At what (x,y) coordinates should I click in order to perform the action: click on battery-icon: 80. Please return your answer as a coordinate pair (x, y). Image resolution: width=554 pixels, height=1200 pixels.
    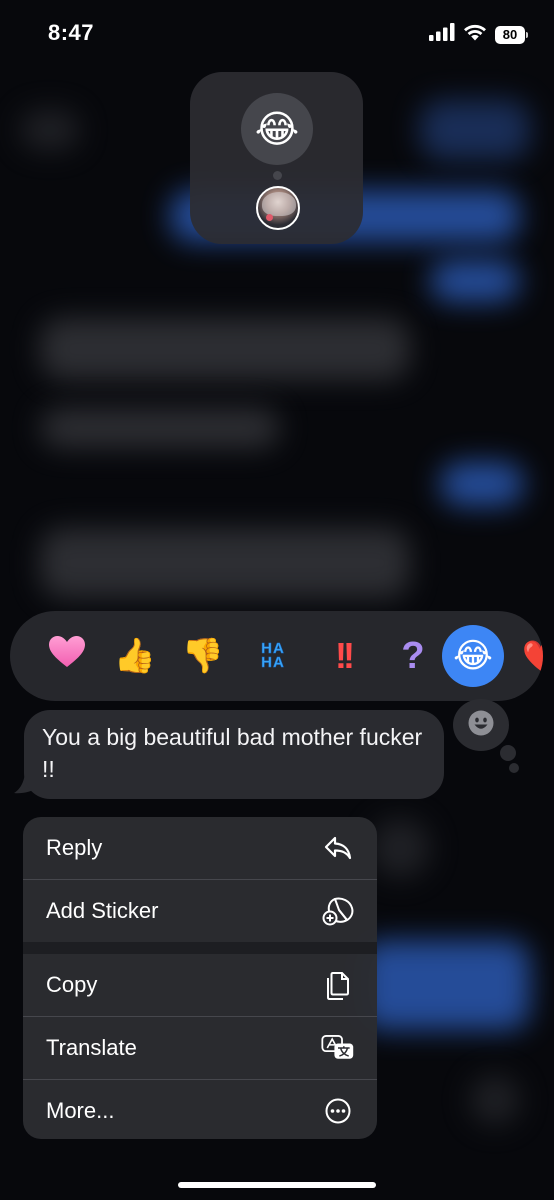
    Looking at the image, I should click on (511, 34).